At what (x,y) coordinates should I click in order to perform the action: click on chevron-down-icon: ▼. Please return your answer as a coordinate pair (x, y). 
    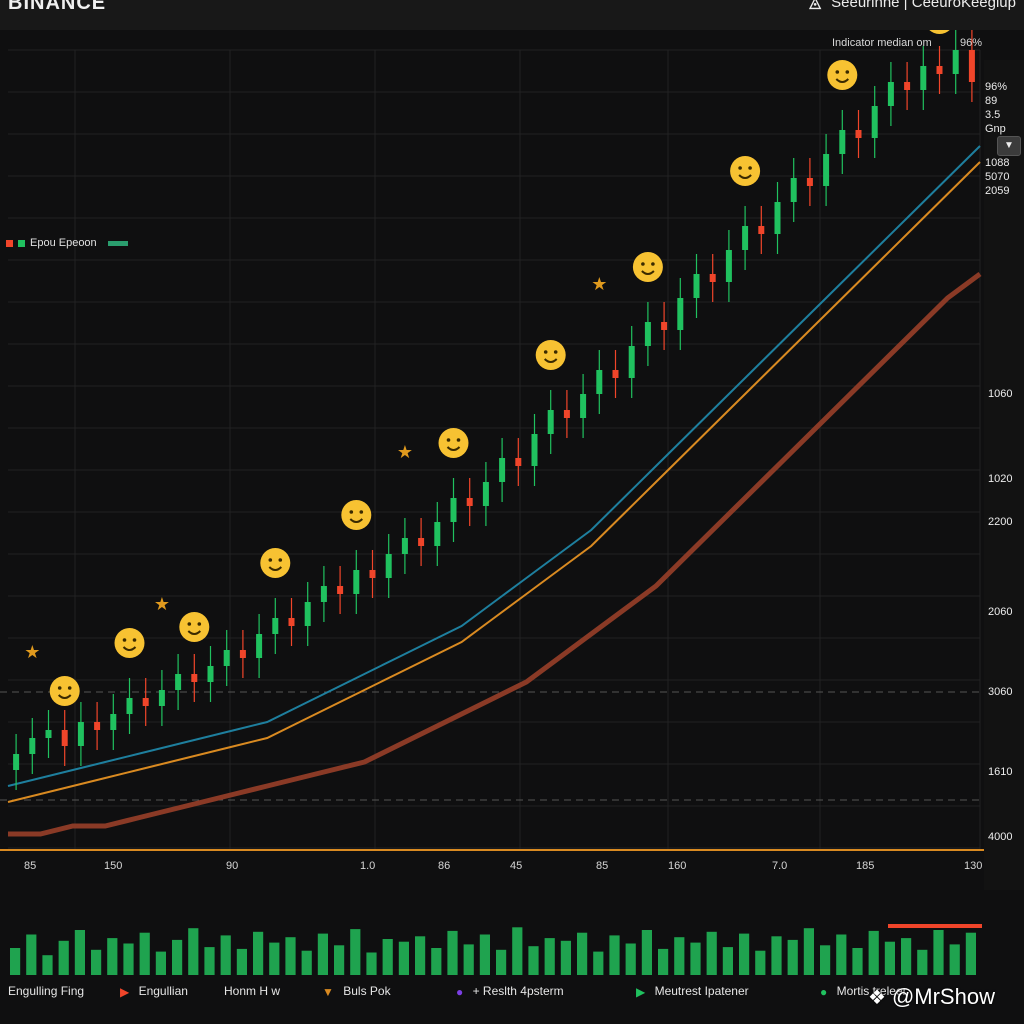
    Looking at the image, I should click on (1009, 146).